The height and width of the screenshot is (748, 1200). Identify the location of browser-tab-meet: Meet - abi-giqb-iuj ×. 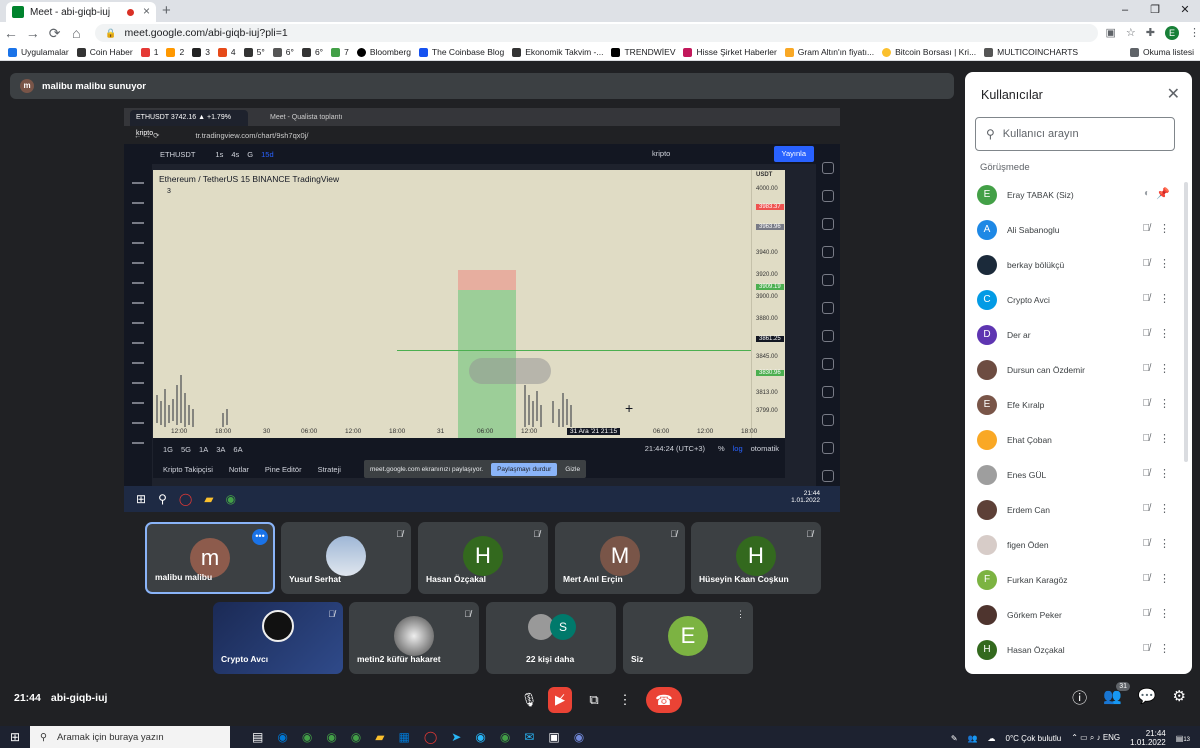
(81, 12).